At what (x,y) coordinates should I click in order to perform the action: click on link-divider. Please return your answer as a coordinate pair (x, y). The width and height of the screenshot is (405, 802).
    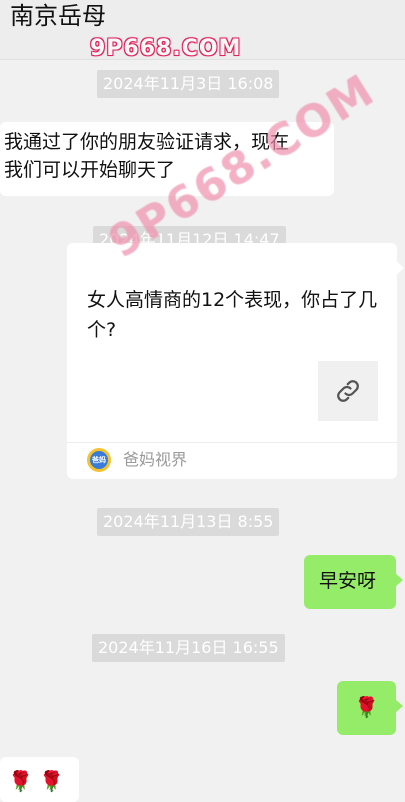
    Looking at the image, I should click on (232, 442).